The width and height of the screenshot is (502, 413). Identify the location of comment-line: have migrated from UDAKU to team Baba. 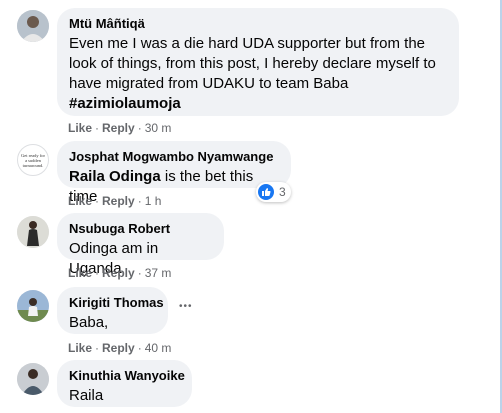
(209, 83).